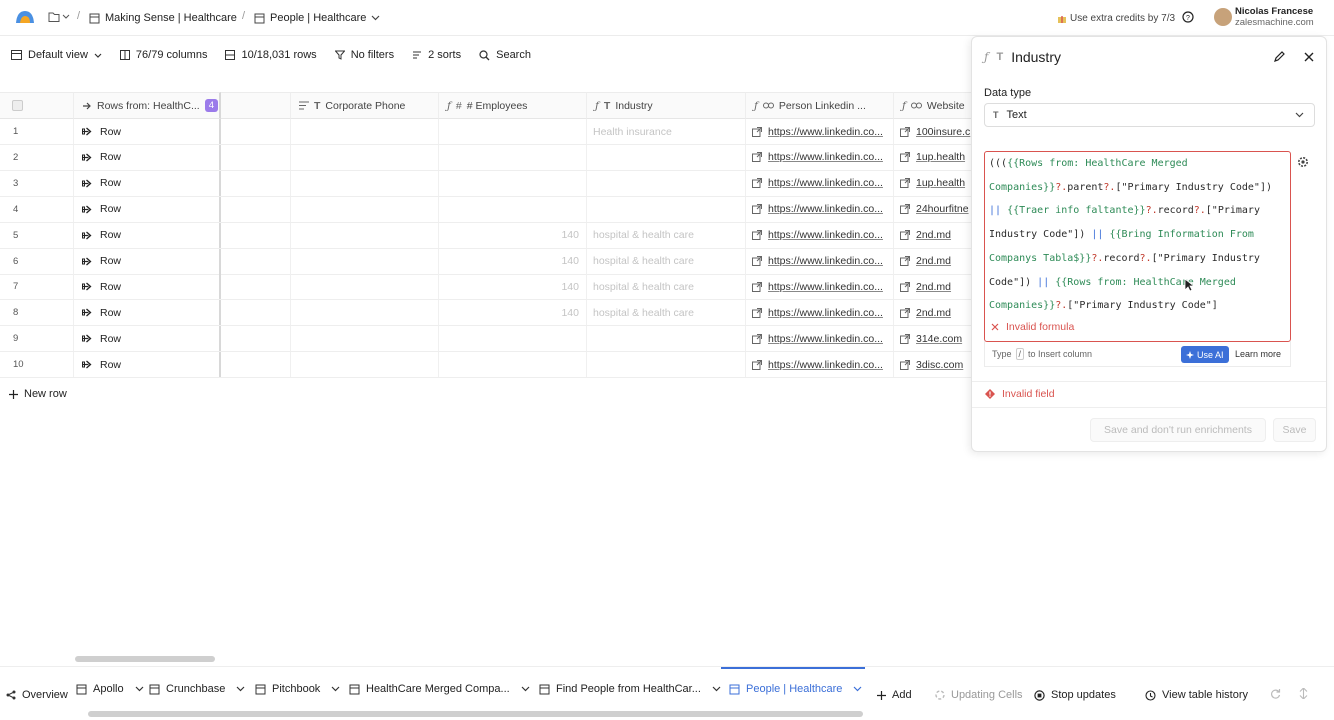  I want to click on settings-icon, so click(1303, 162).